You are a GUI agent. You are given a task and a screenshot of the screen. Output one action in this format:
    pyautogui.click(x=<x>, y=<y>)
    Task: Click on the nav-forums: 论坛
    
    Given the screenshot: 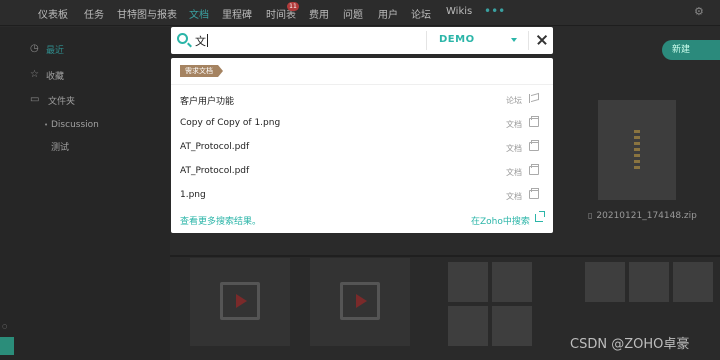 What is the action you would take?
    pyautogui.click(x=421, y=13)
    